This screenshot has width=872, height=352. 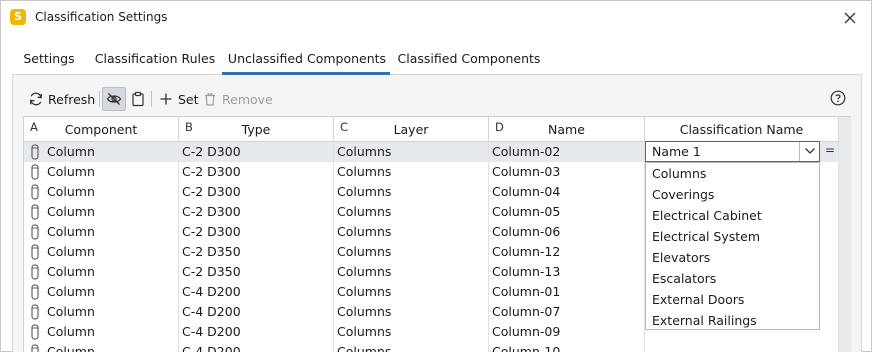 What do you see at coordinates (732, 215) in the screenshot?
I see `dropdown-option: Electrical Cabinet` at bounding box center [732, 215].